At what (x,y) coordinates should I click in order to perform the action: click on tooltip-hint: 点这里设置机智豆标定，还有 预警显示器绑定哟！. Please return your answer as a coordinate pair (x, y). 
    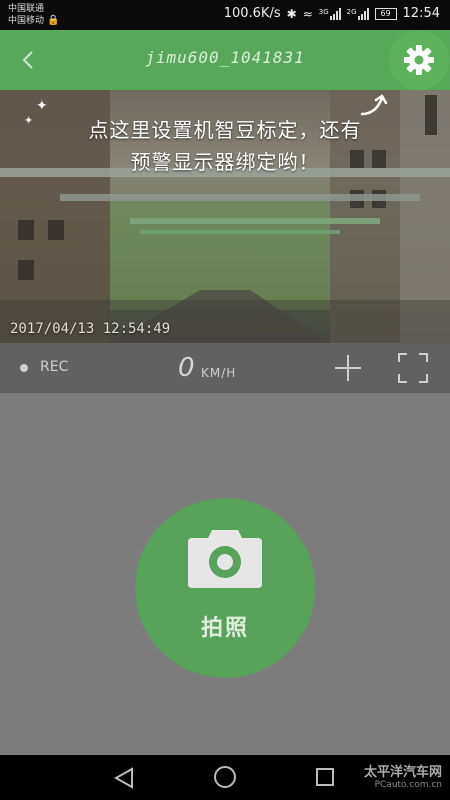
    Looking at the image, I should click on (225, 146).